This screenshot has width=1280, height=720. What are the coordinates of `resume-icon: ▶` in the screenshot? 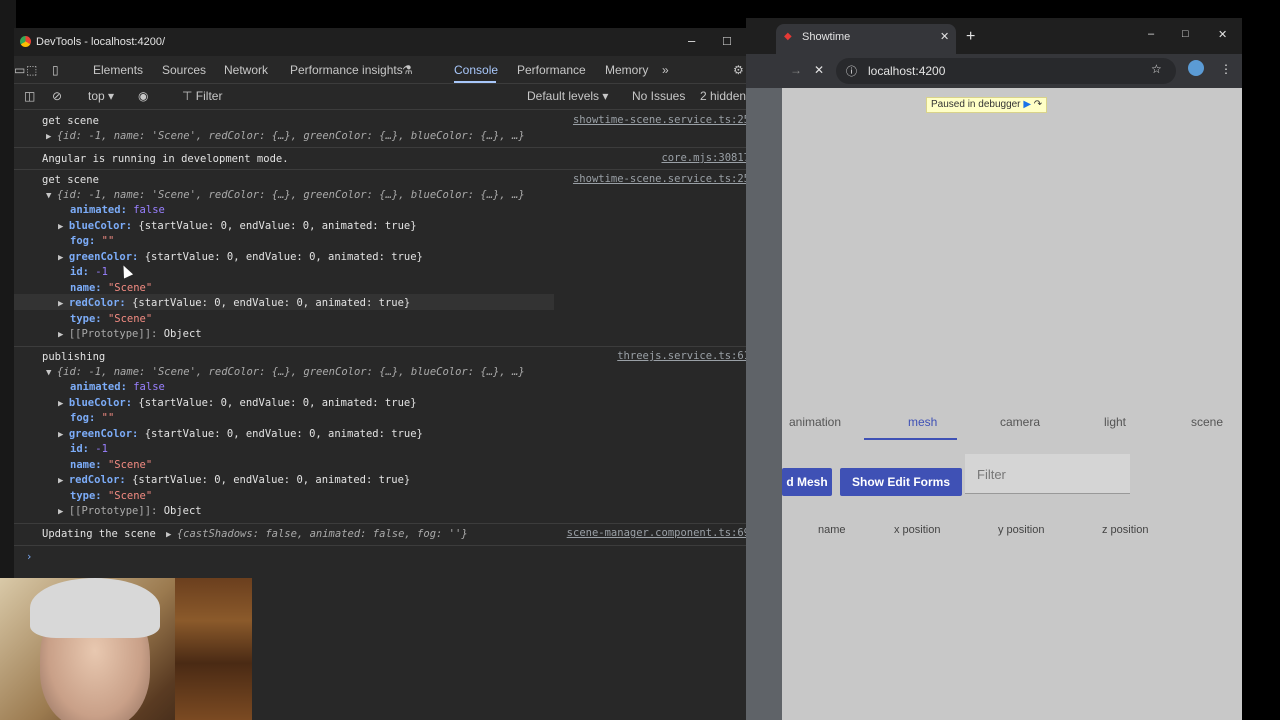 It's located at (1027, 104).